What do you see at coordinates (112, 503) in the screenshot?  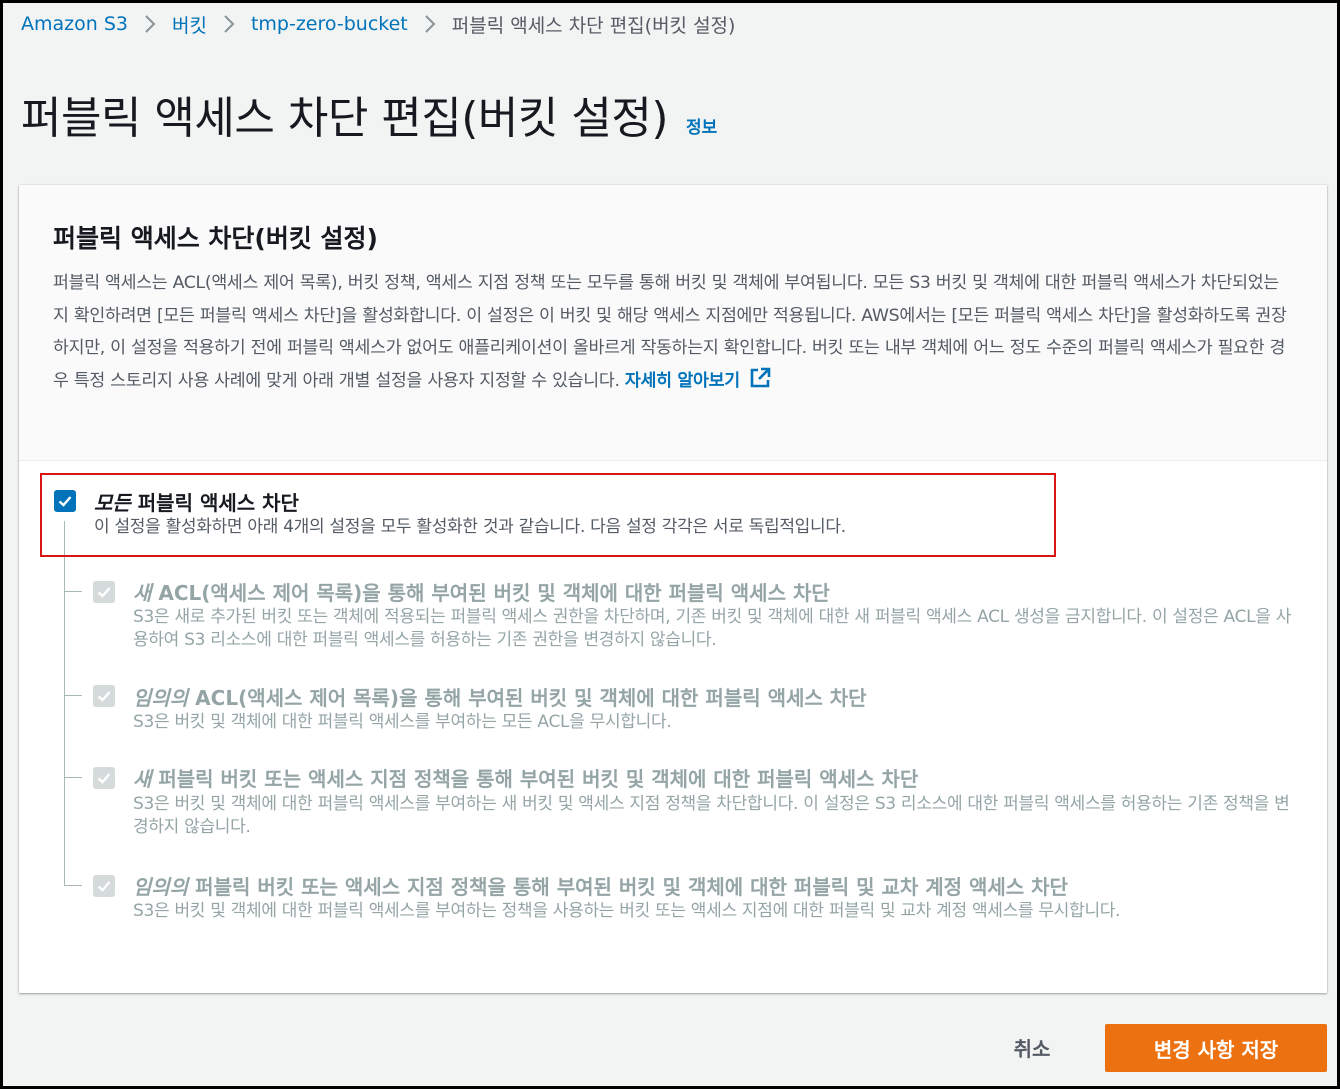 I see `main-option-title-em: 모든` at bounding box center [112, 503].